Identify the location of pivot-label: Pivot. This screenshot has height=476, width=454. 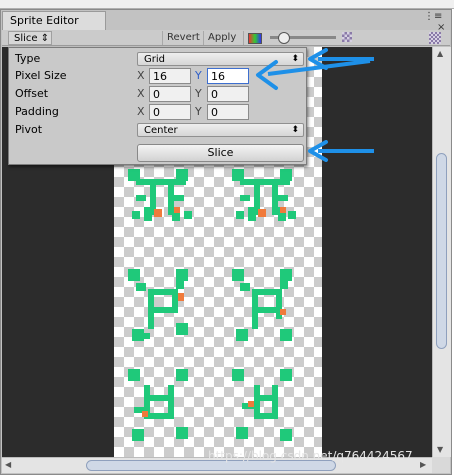
(29, 129).